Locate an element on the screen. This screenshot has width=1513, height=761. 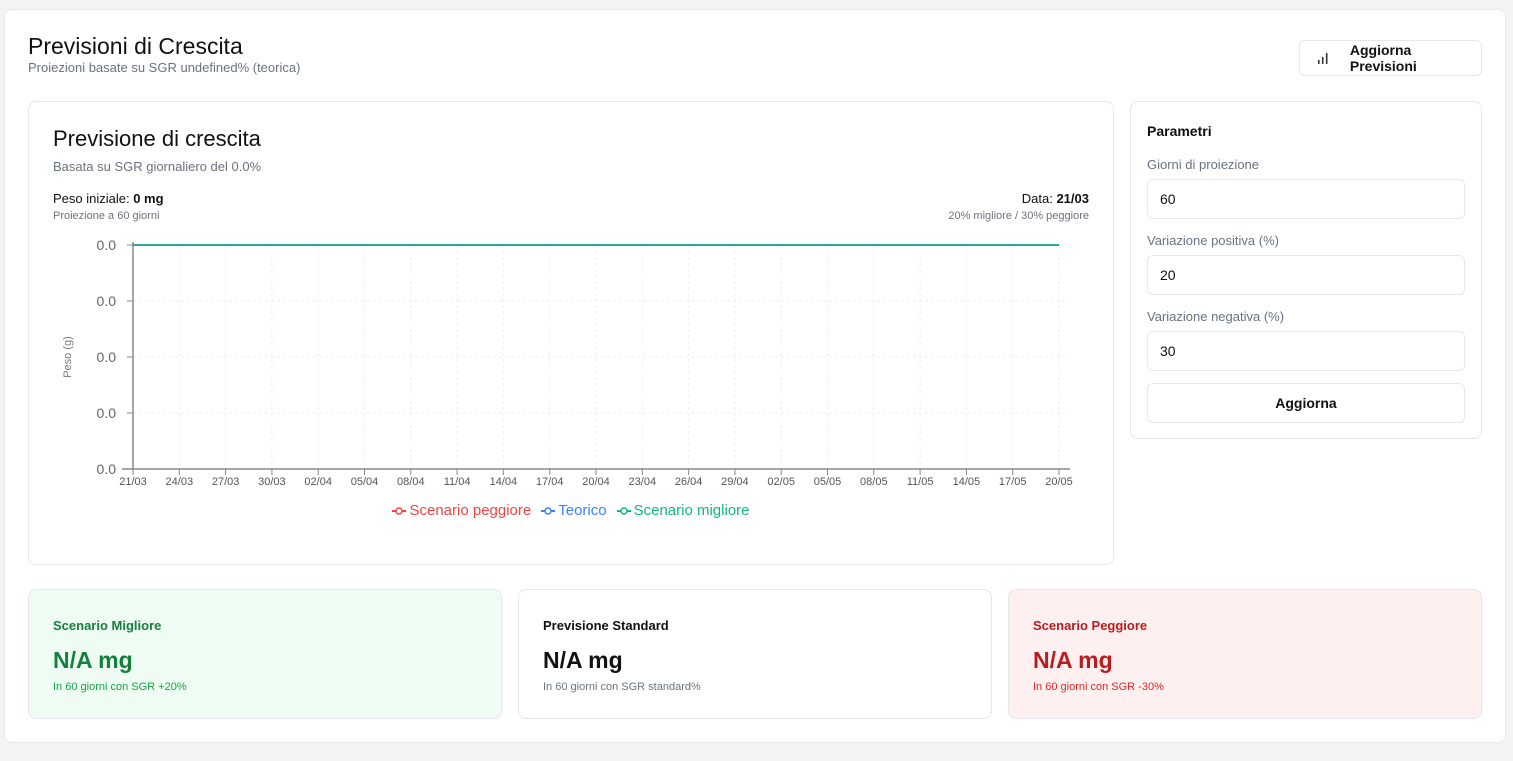
best-scenario-value: N/A mg is located at coordinates (93, 660).